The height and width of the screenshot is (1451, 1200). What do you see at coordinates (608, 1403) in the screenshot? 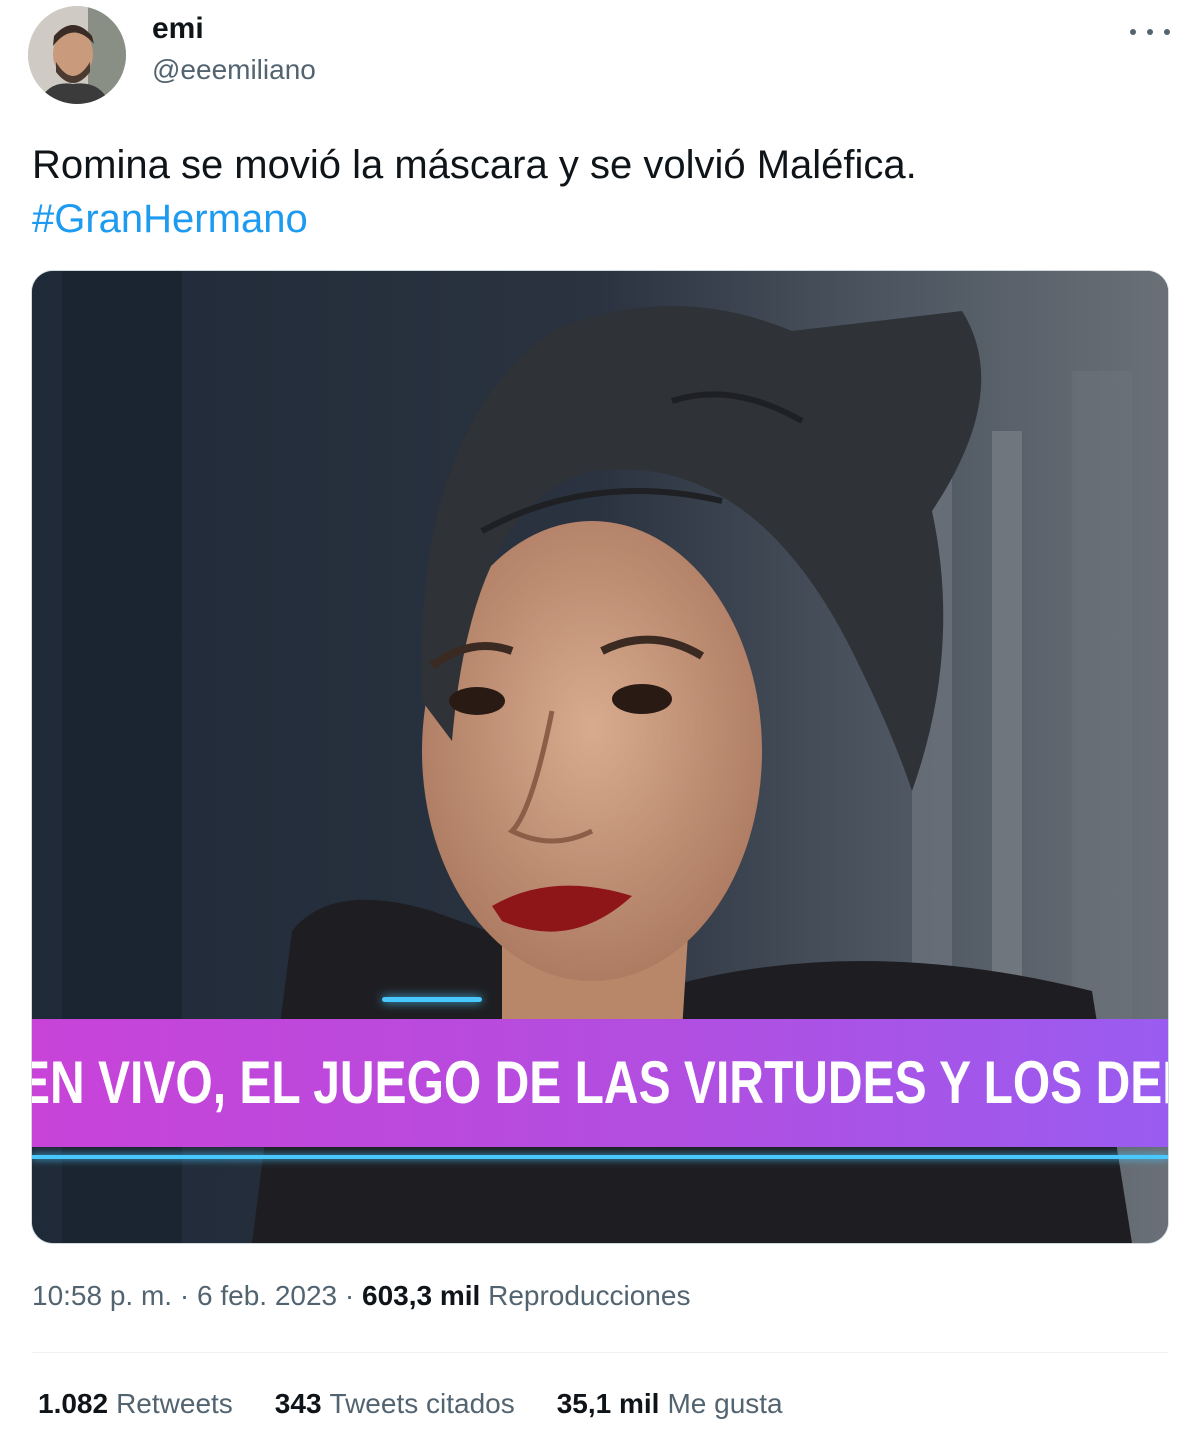
I see `likes-count: 35,1 mil` at bounding box center [608, 1403].